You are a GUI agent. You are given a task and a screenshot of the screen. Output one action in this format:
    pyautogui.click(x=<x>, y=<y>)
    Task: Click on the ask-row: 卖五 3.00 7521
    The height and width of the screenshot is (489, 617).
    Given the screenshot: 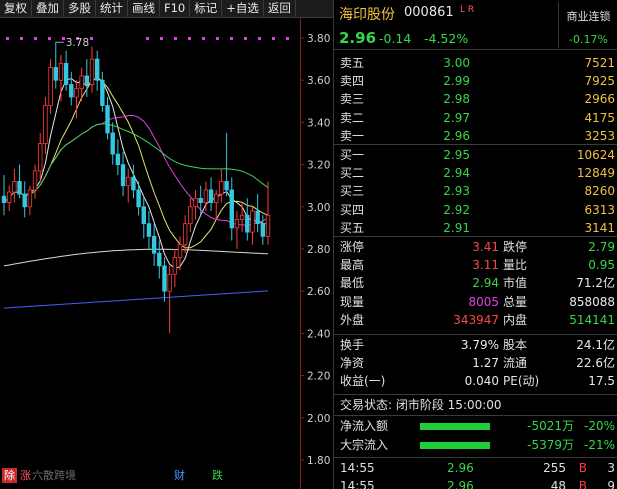 What is the action you would take?
    pyautogui.click(x=475, y=63)
    